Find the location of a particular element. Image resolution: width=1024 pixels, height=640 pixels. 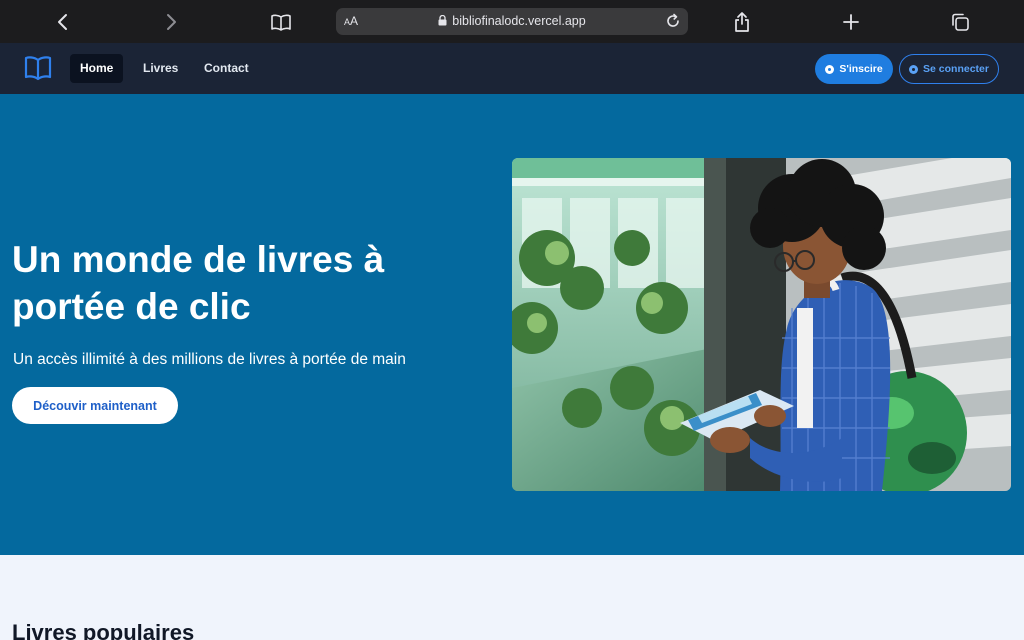

address-bar: AA bibliofinalodc.vercel.app is located at coordinates (512, 21).